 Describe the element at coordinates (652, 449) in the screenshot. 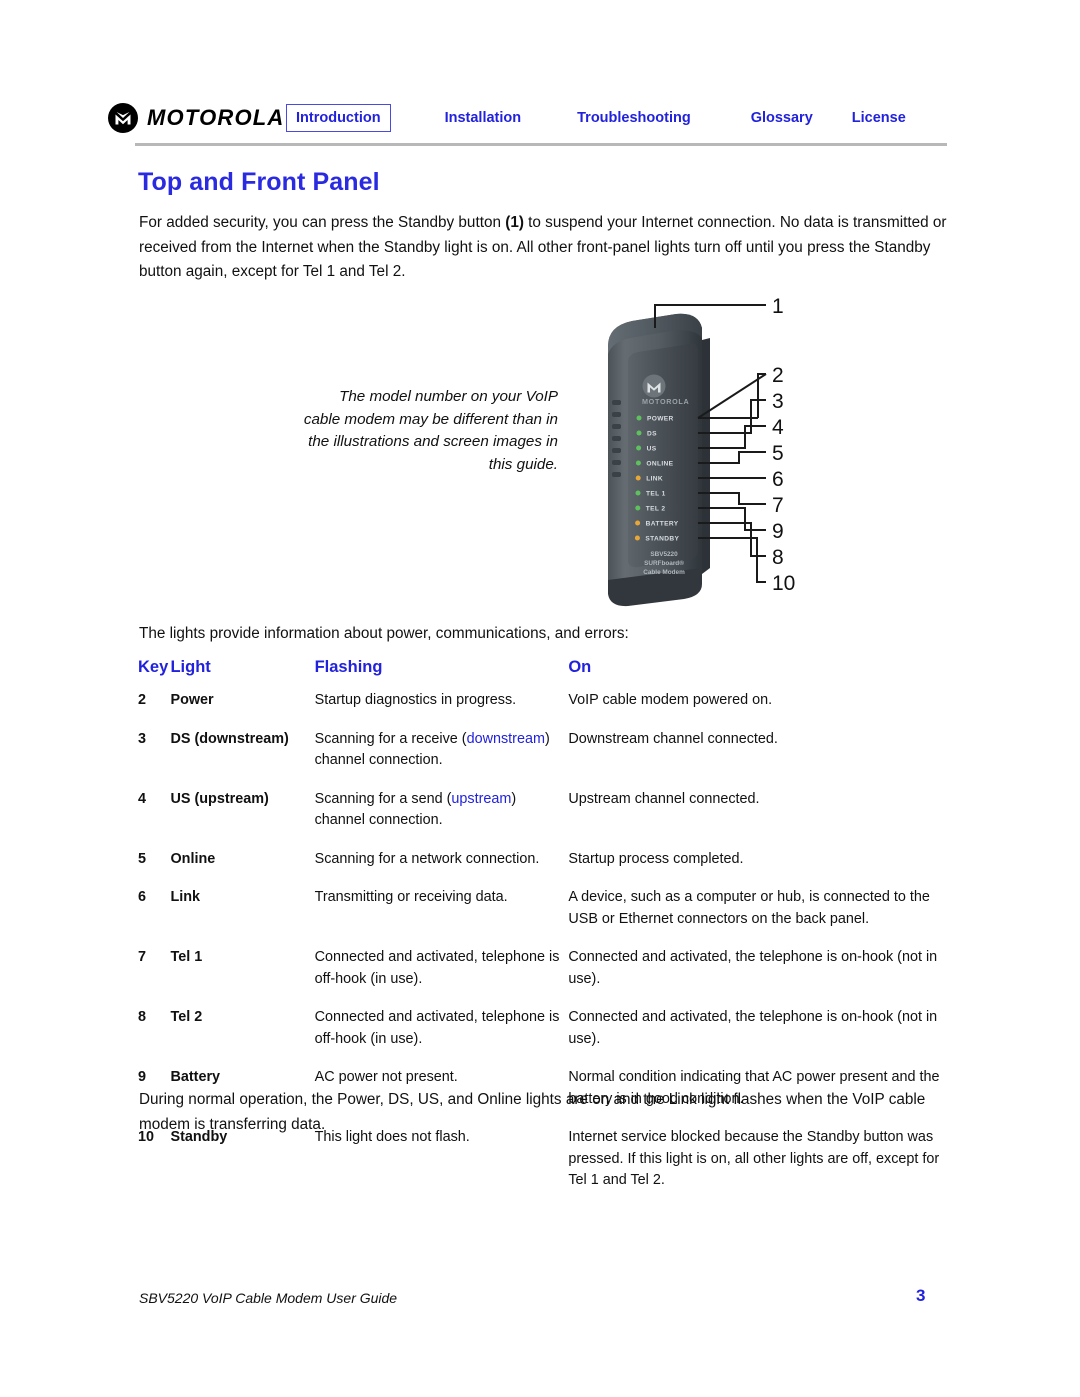

I see `svg-text: US` at that location.